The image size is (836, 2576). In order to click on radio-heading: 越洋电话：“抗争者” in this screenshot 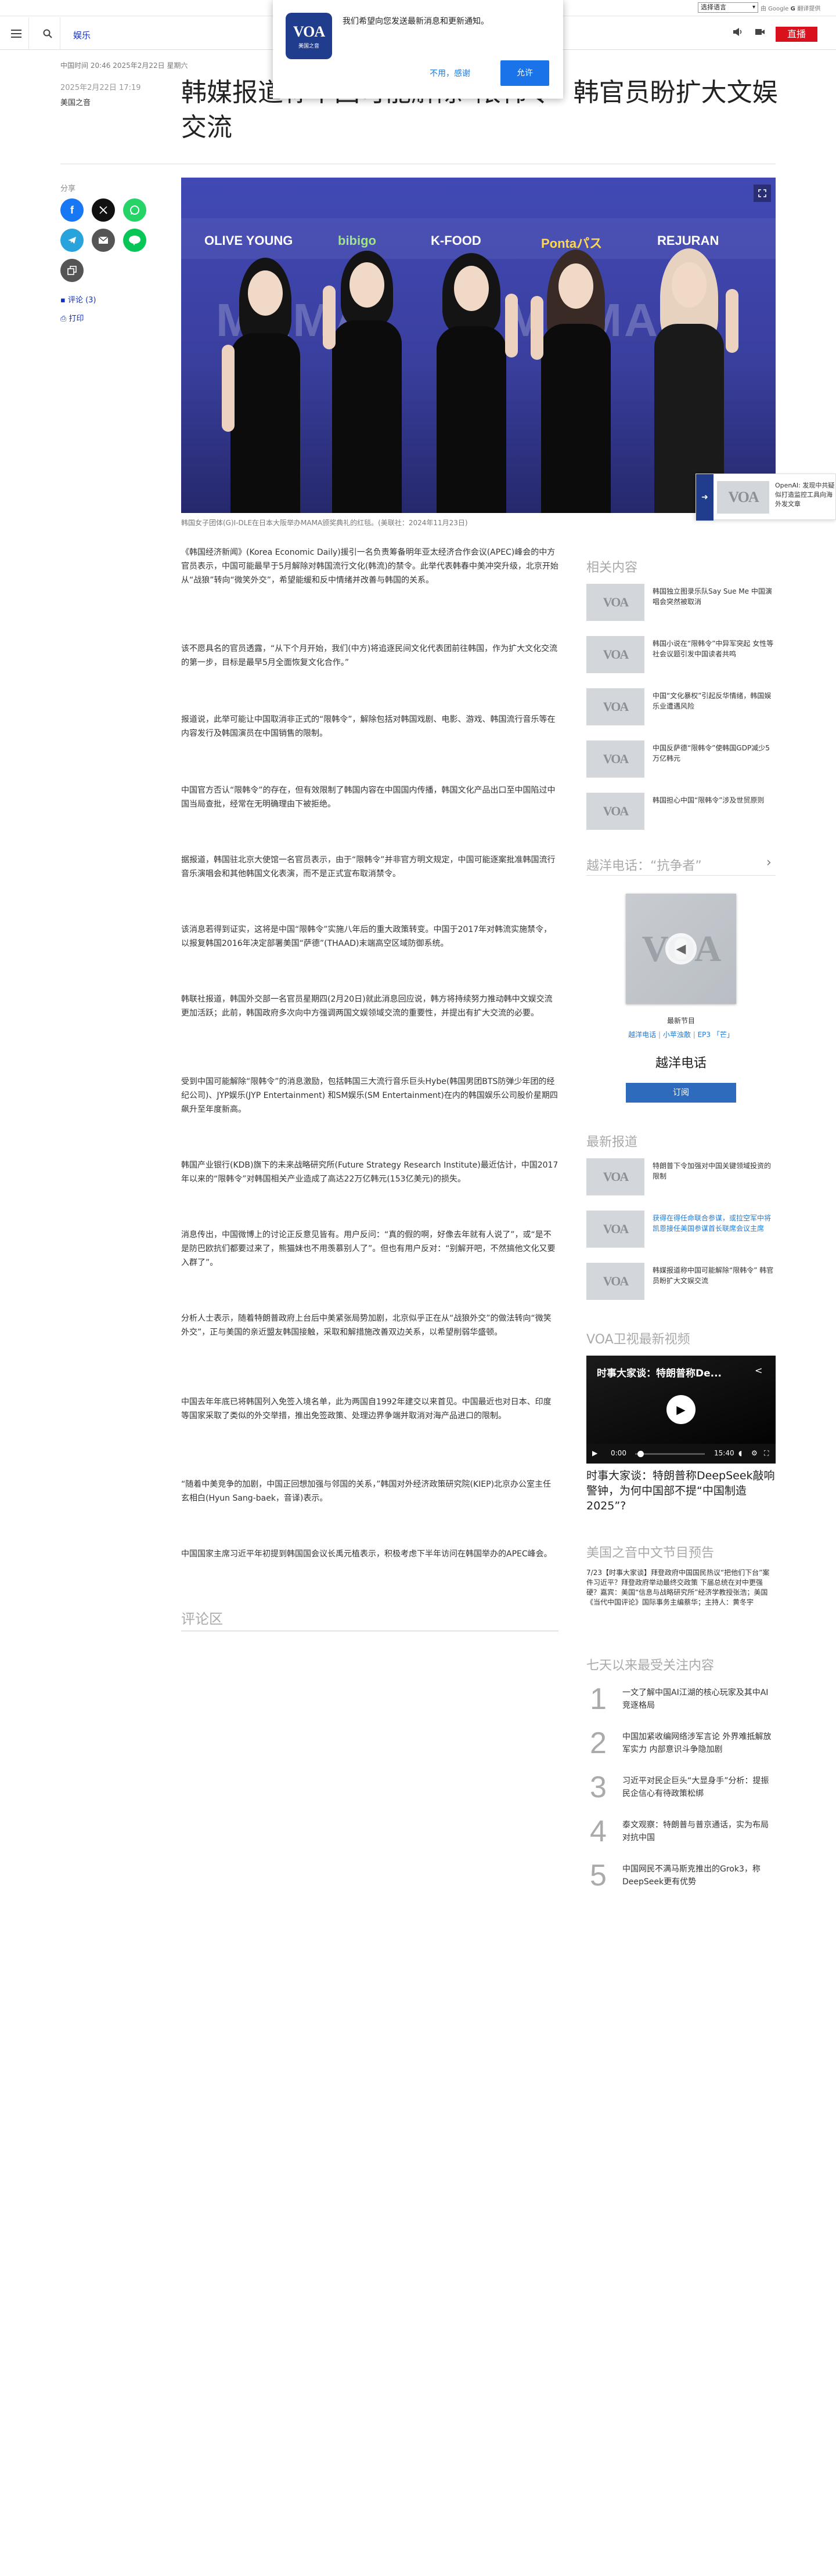, I will do `click(644, 864)`.